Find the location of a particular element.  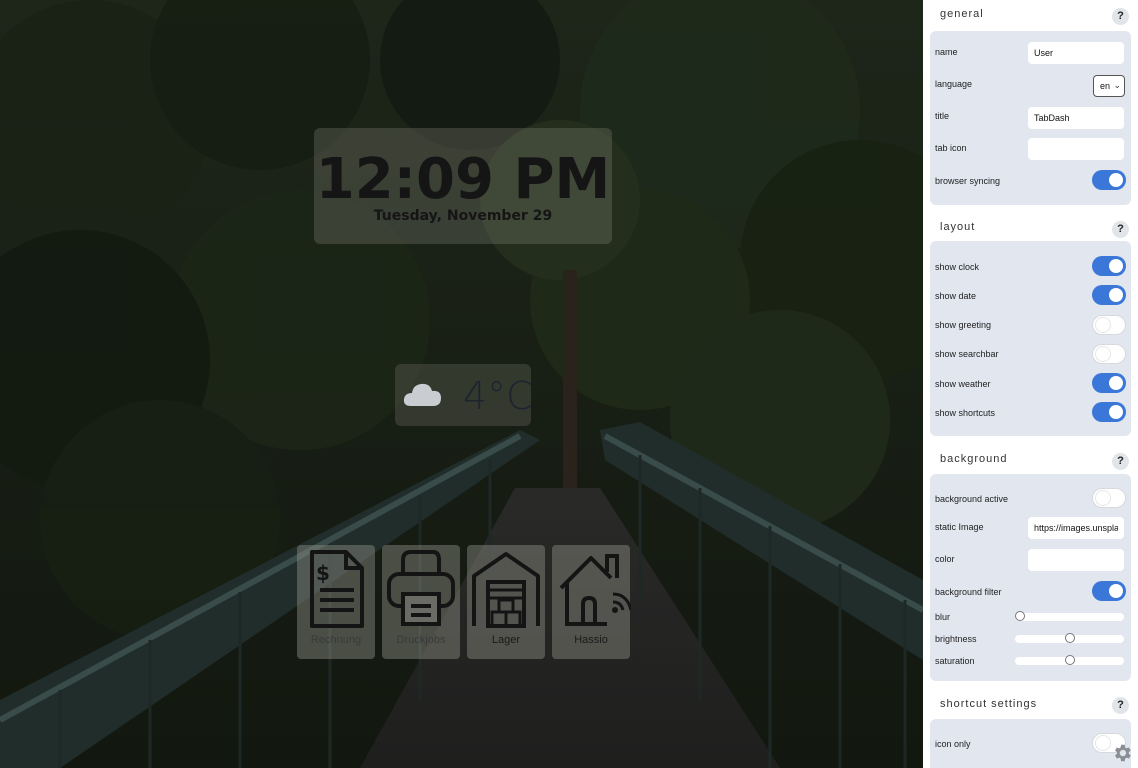

saturation-slider is located at coordinates (1069, 660).